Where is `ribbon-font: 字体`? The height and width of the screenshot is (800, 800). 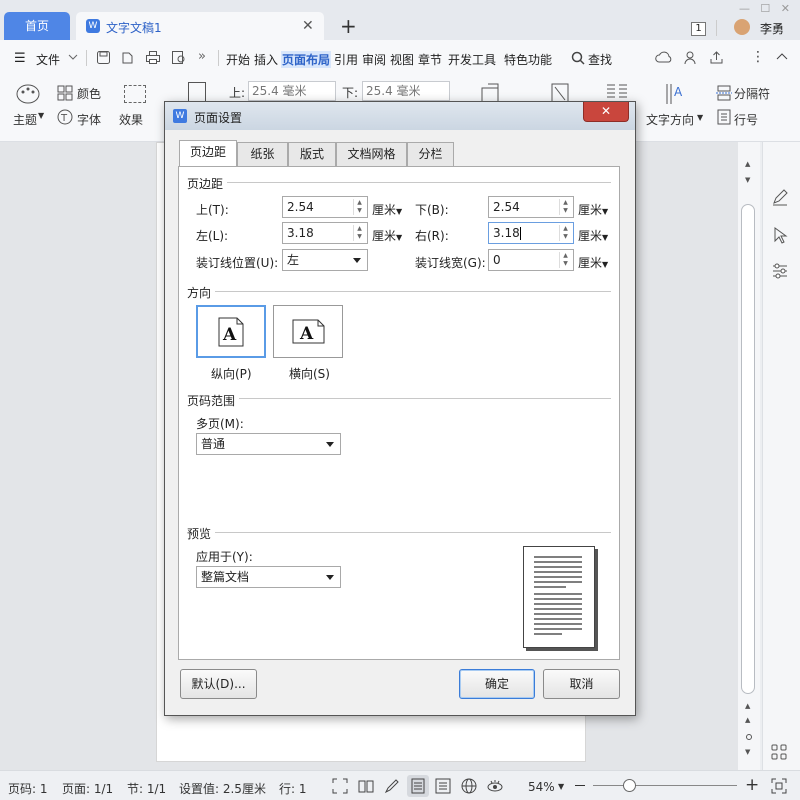 ribbon-font: 字体 is located at coordinates (89, 119).